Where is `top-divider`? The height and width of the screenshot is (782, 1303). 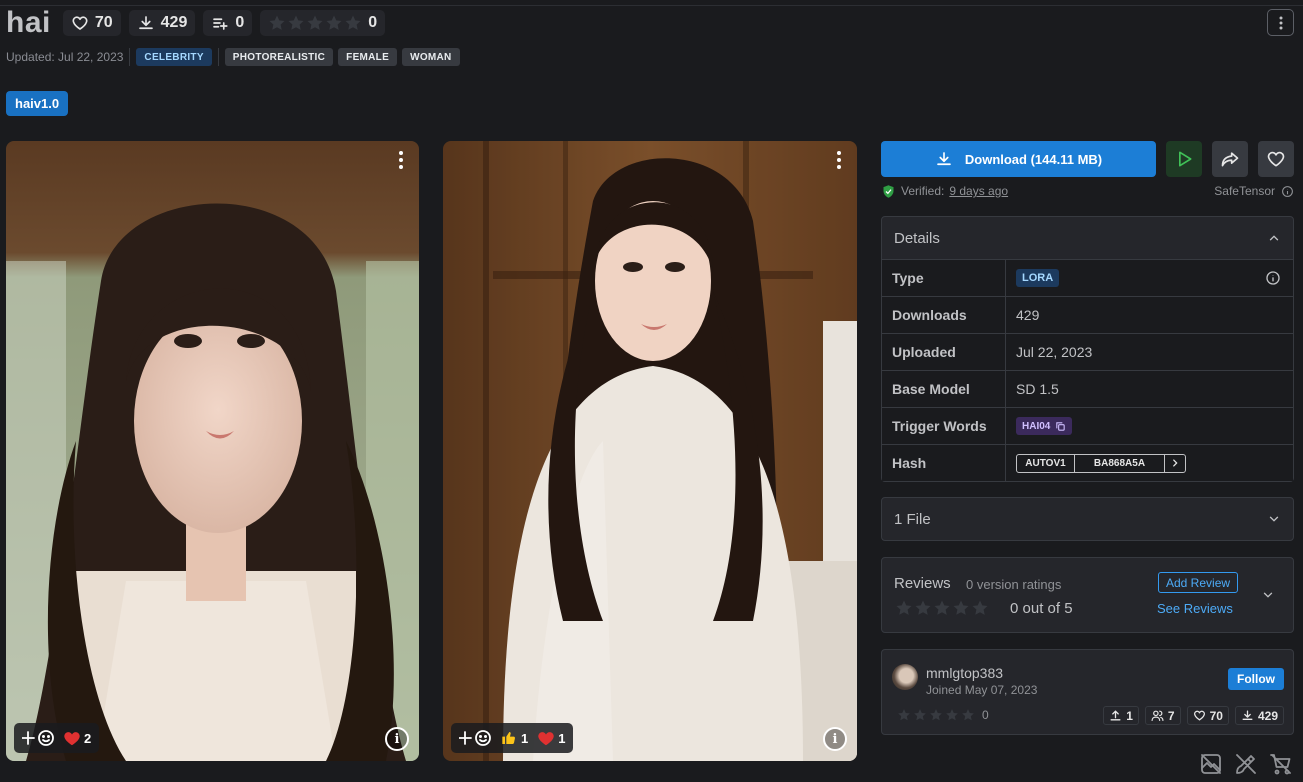
top-divider is located at coordinates (651, 5).